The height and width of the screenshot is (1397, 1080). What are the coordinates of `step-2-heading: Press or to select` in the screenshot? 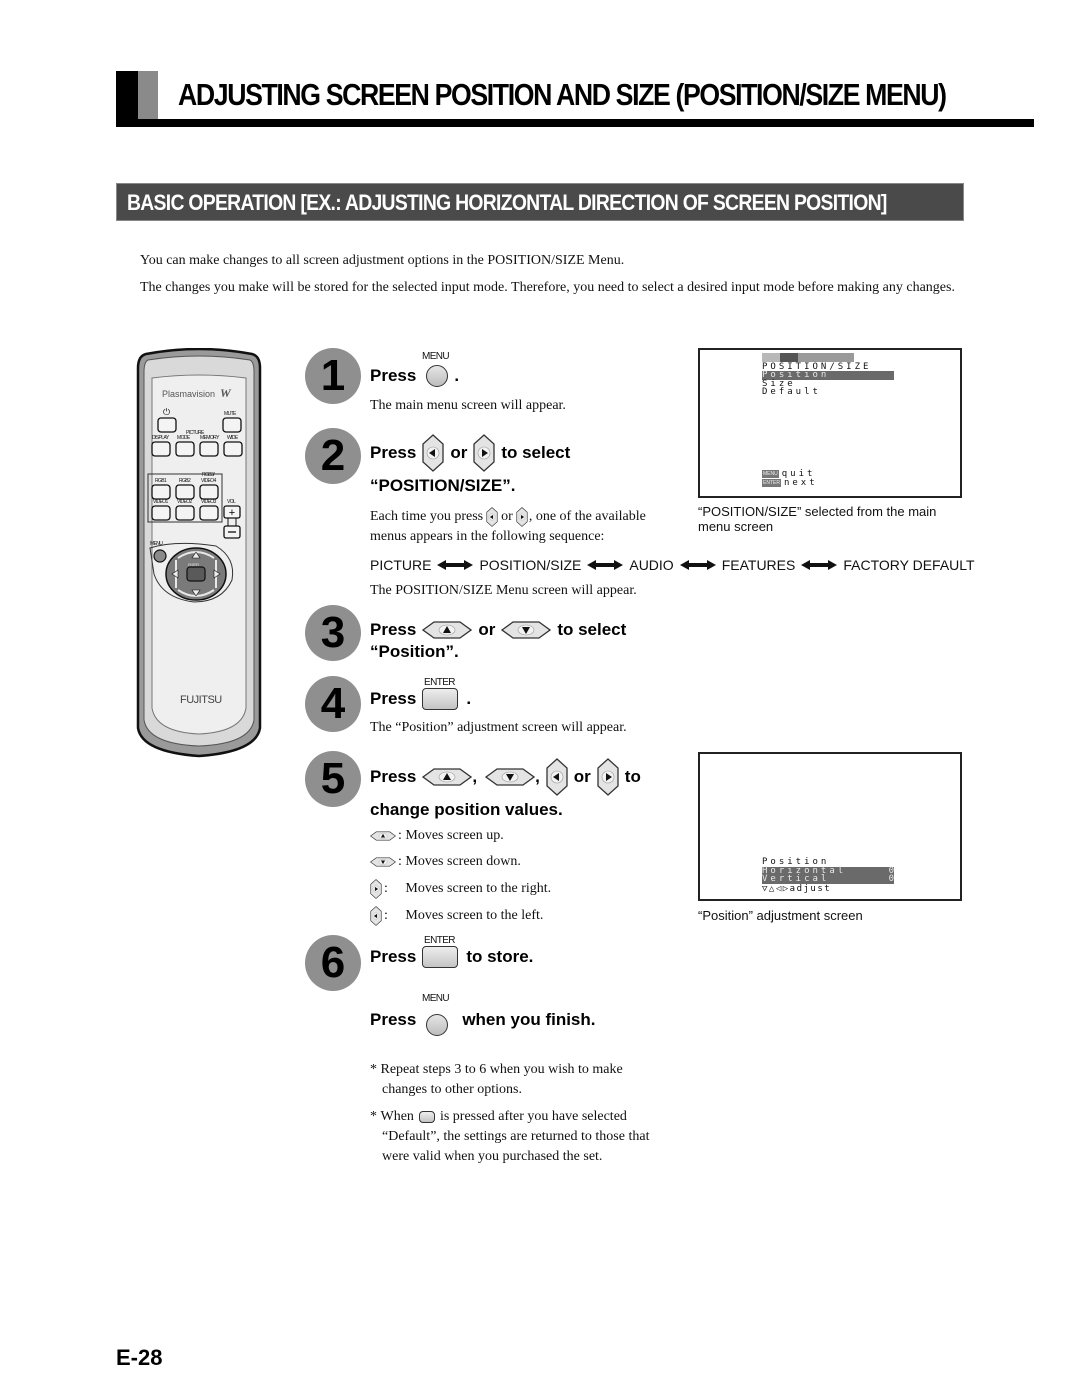 It's located at (470, 453).